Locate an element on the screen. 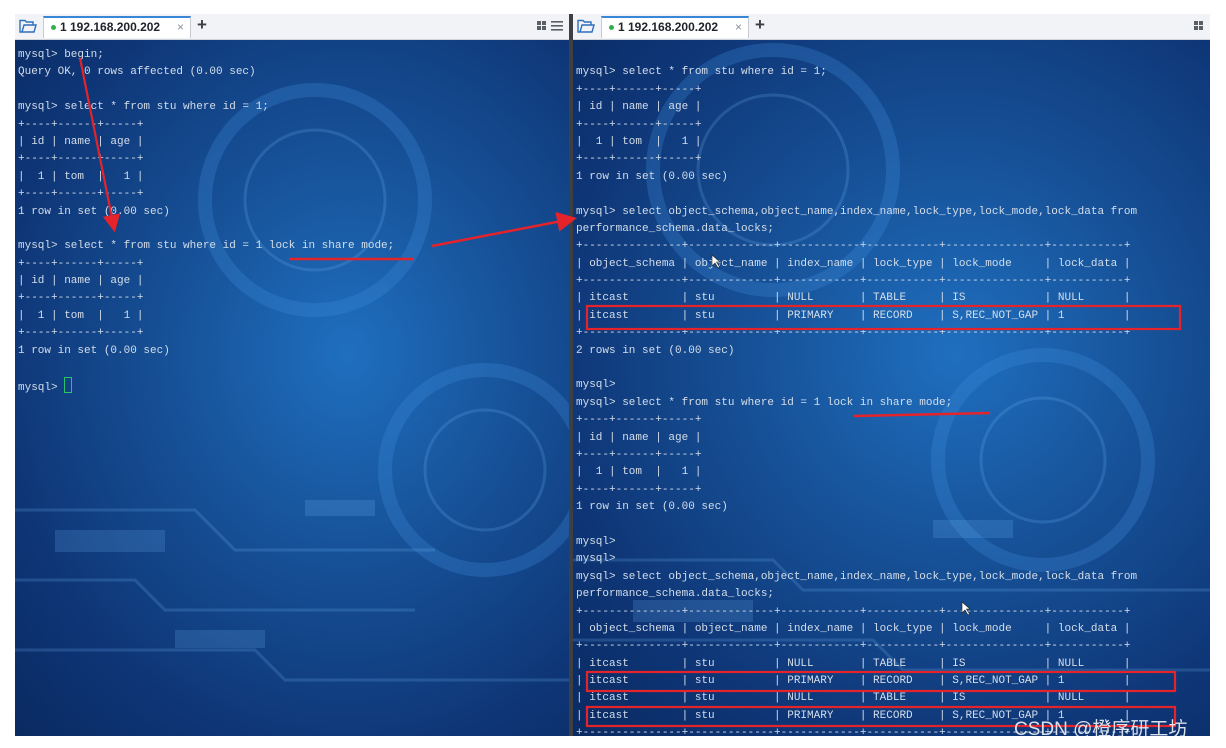  right-tab-bar: 1 192.168.200.202 × + is located at coordinates (891, 27).